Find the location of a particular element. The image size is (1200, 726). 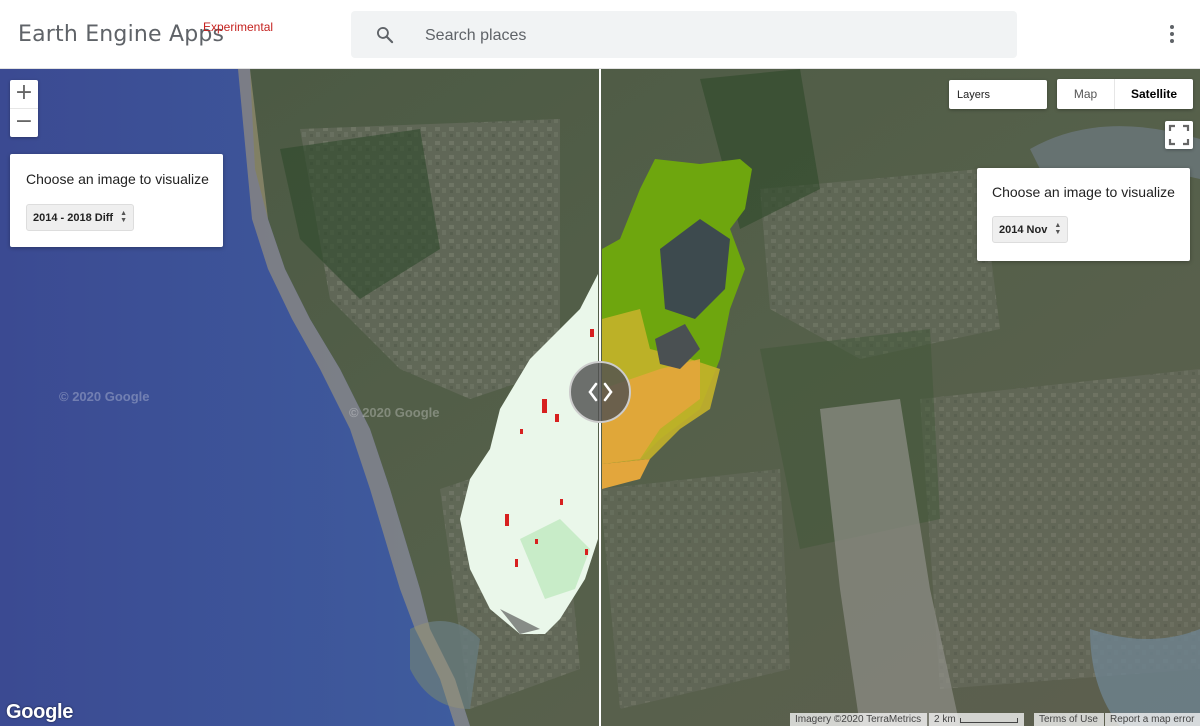

experimental-badge: Experimental is located at coordinates (238, 27).